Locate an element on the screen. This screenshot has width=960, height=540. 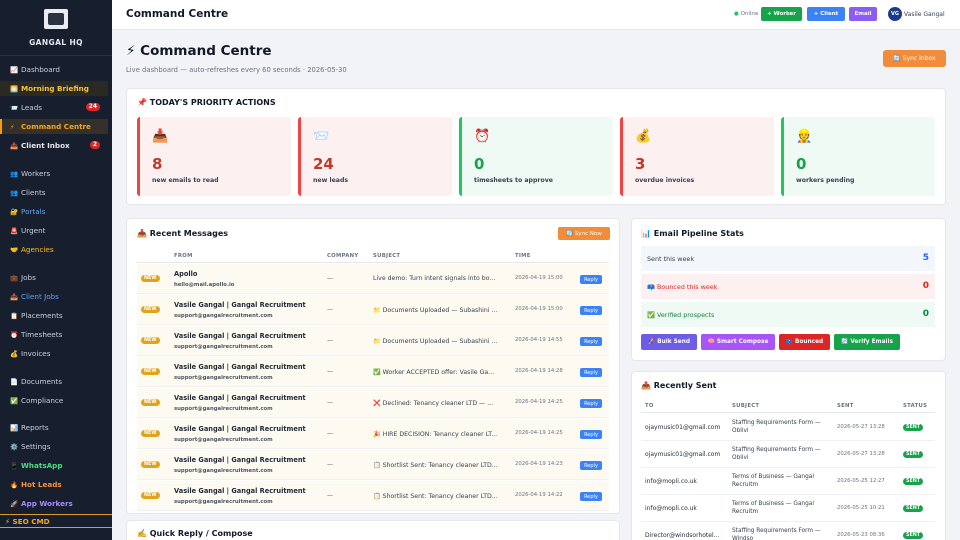
sidebar-item-label: App Workers is located at coordinates (47, 503).